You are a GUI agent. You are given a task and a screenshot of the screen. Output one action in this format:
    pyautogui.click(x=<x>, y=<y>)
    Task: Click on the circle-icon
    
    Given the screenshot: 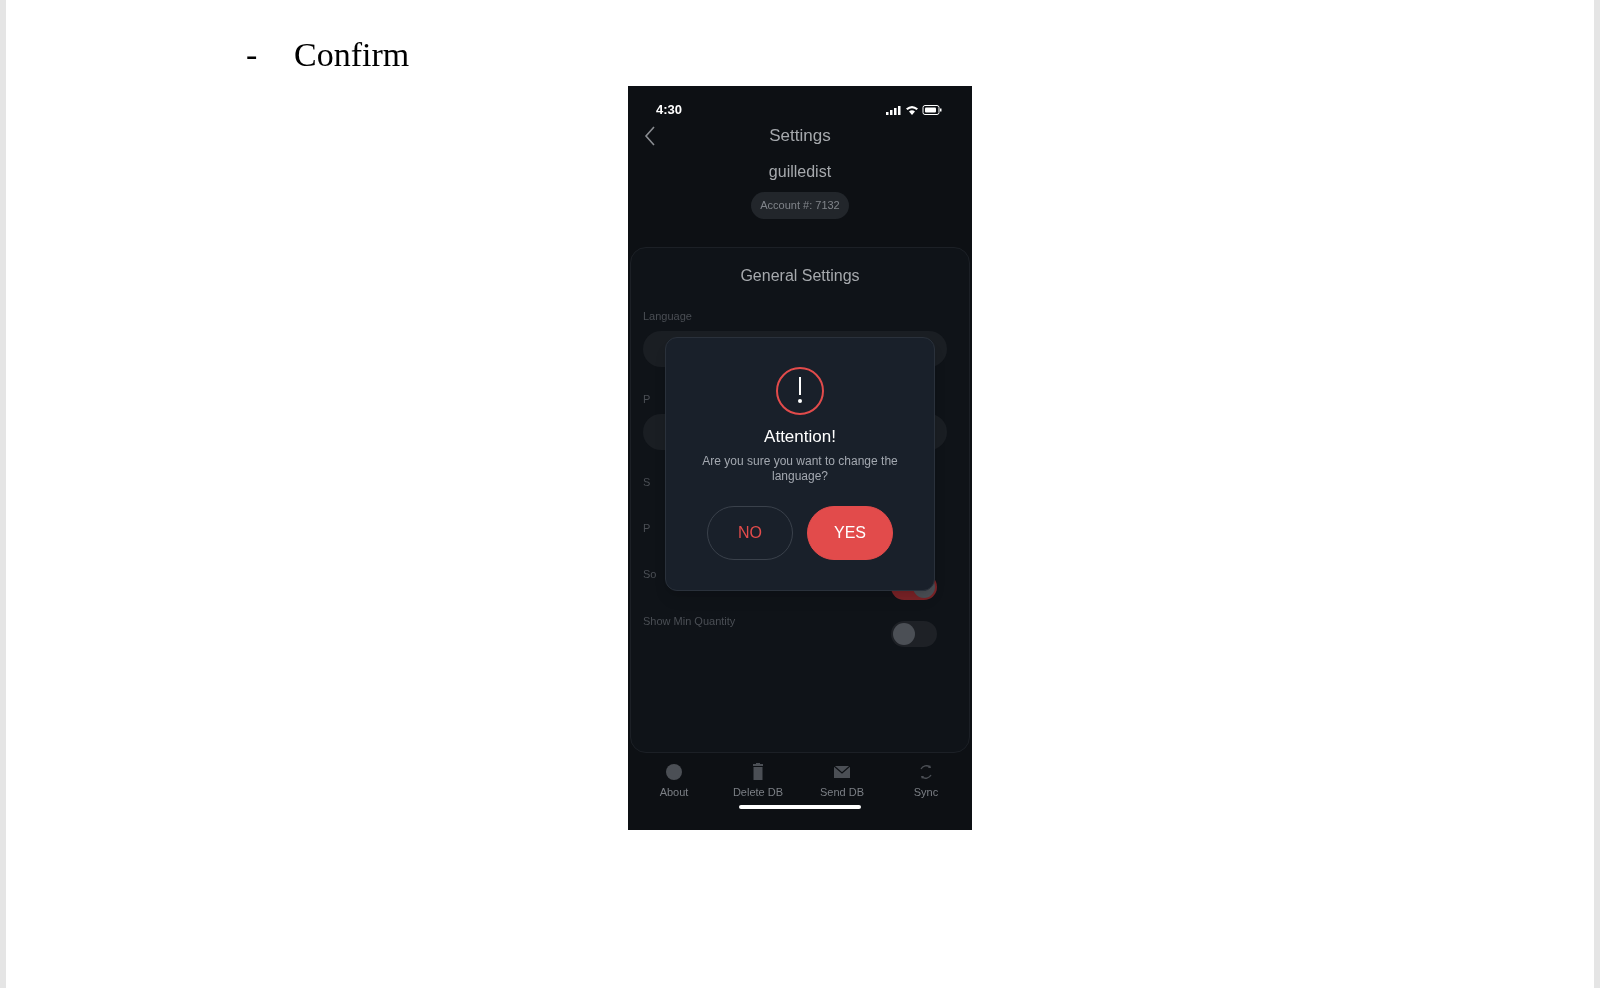 What is the action you would take?
    pyautogui.click(x=674, y=772)
    